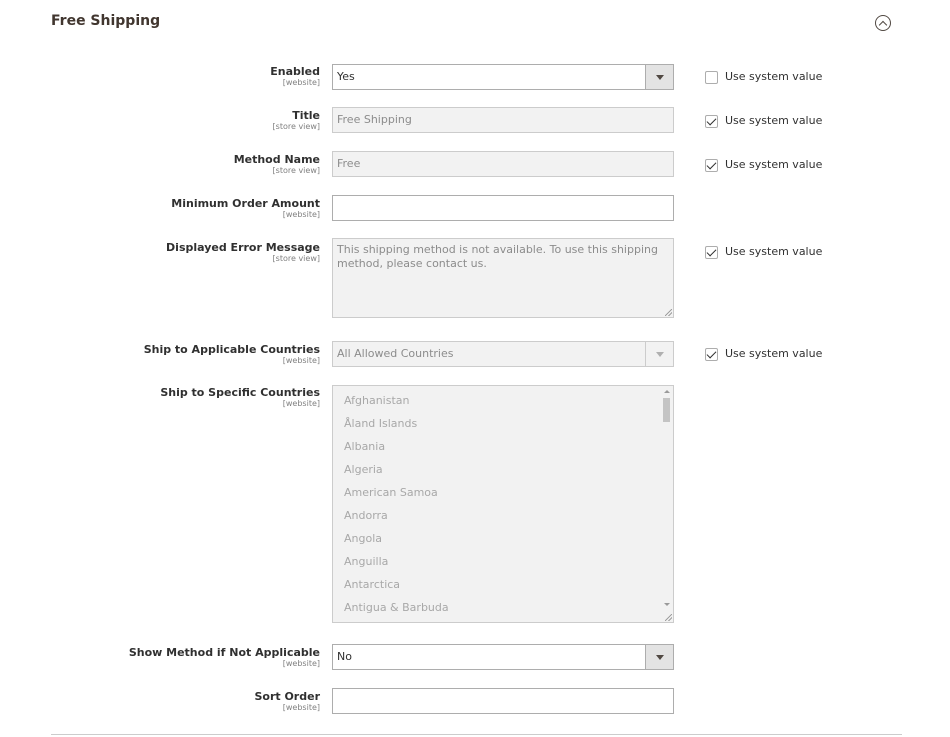 The image size is (950, 737). I want to click on applicable-countries-use-system-value: Use system value, so click(763, 354).